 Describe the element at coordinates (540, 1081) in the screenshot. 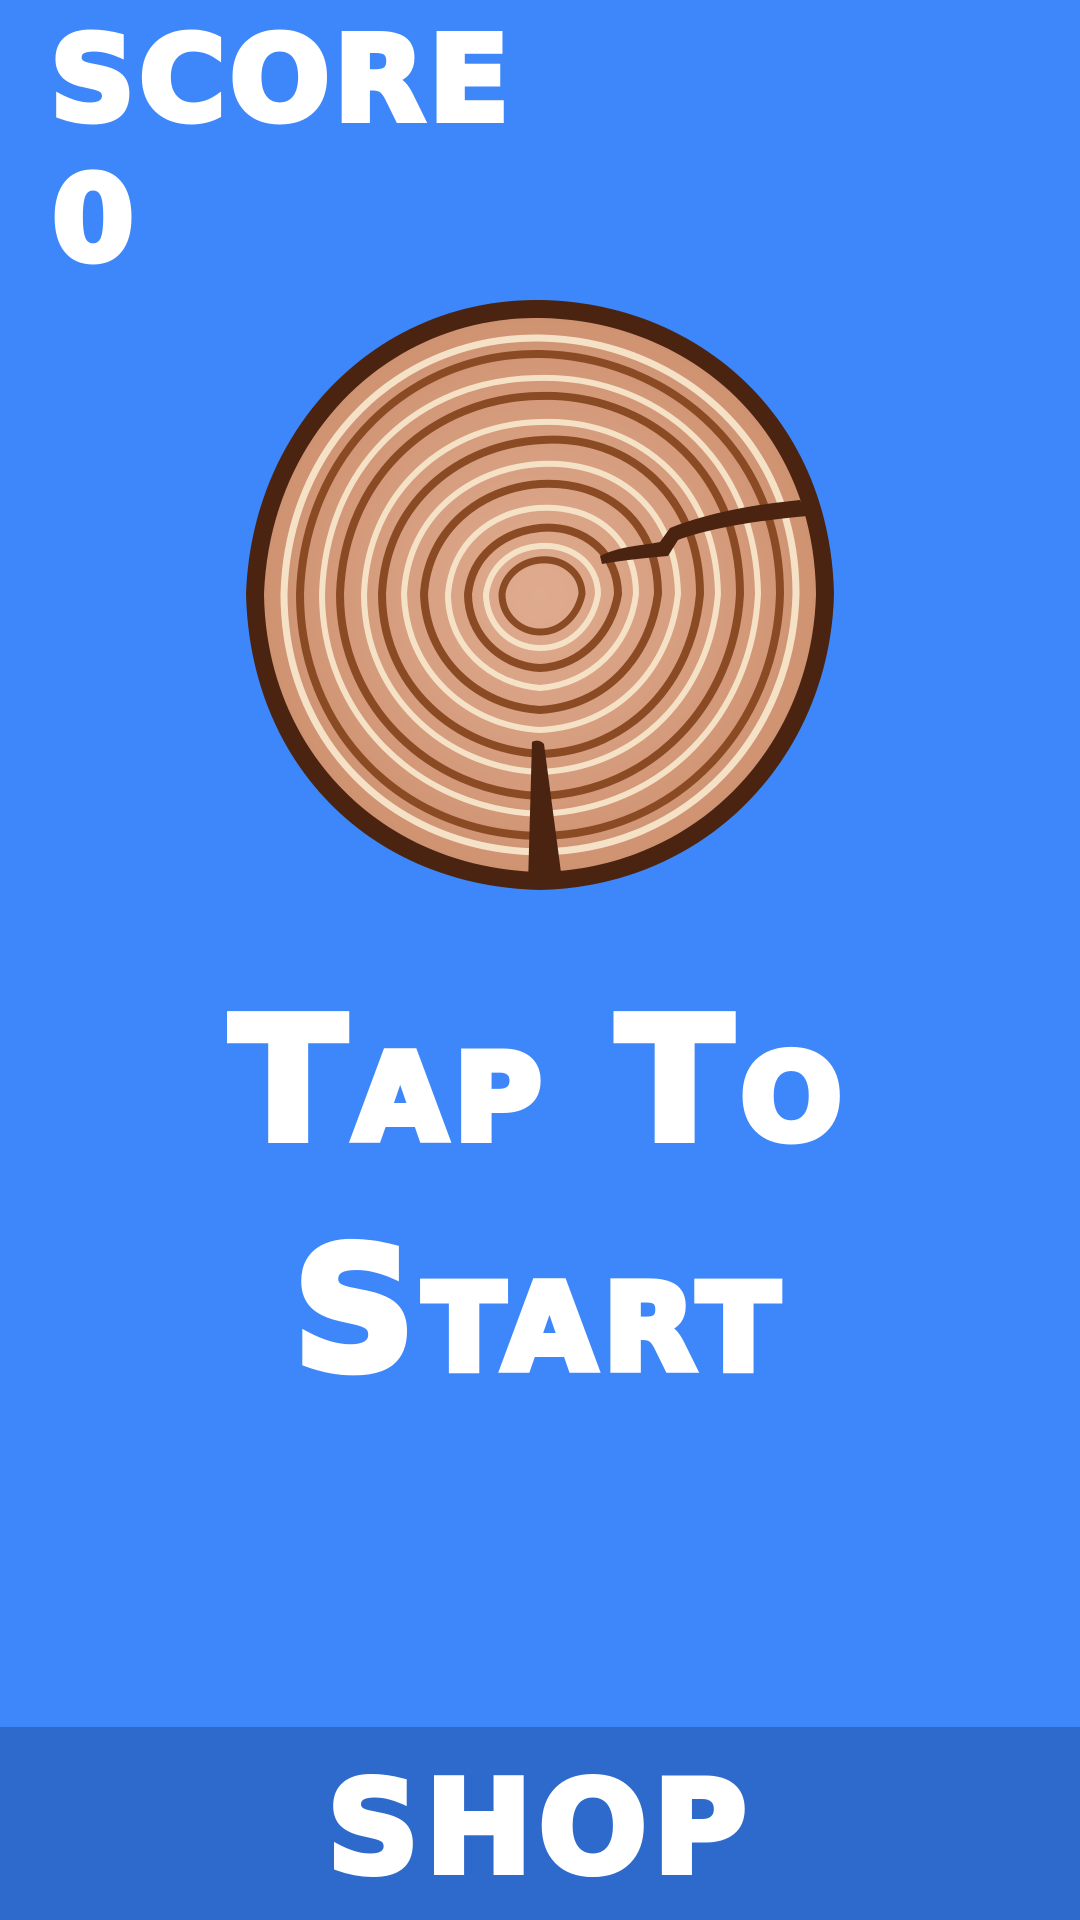

I see `tap-to-start-line-1: Tap To` at that location.